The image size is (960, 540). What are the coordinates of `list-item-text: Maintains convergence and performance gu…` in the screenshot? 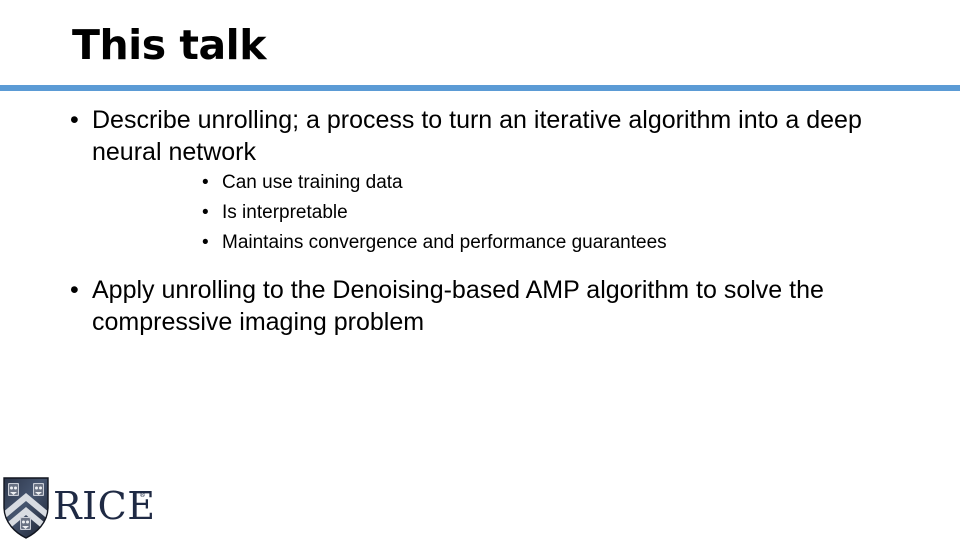 It's located at (444, 242).